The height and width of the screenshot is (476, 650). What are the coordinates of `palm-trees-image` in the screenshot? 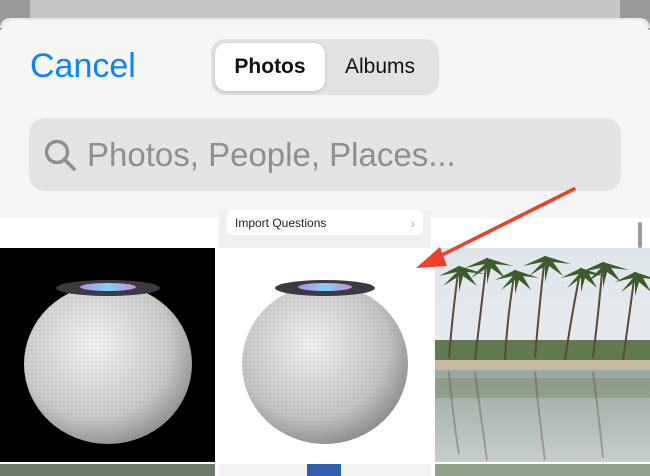 It's located at (542, 355).